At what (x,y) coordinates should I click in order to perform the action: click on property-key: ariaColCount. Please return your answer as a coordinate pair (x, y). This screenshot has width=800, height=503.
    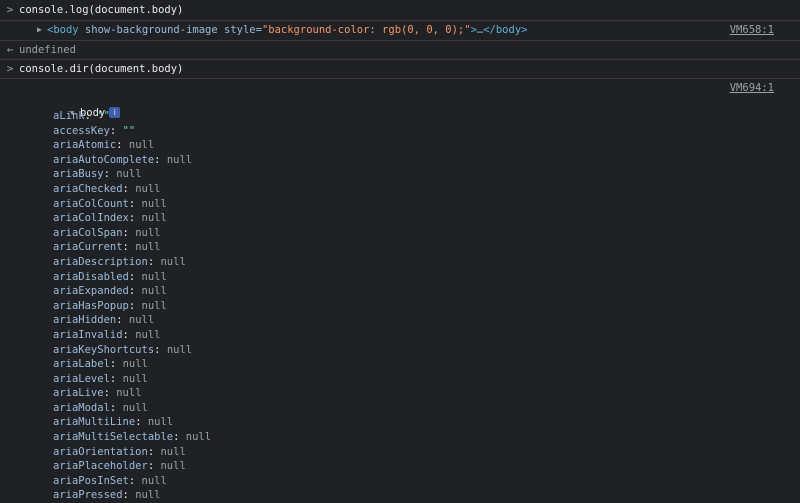
    Looking at the image, I should click on (91, 203).